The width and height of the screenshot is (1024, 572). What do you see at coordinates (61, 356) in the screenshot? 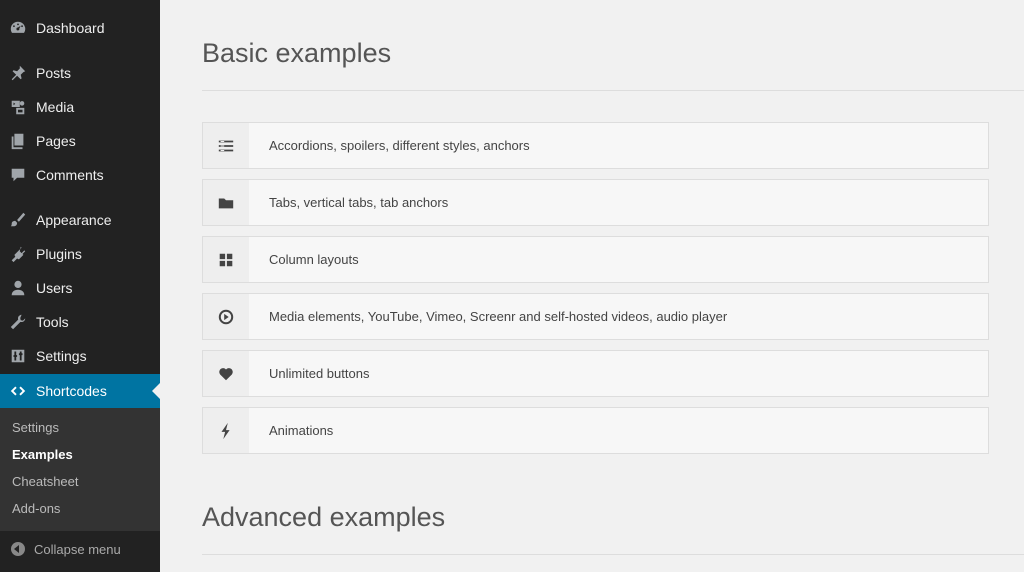
I see `sidebar-item-label: Settings` at bounding box center [61, 356].